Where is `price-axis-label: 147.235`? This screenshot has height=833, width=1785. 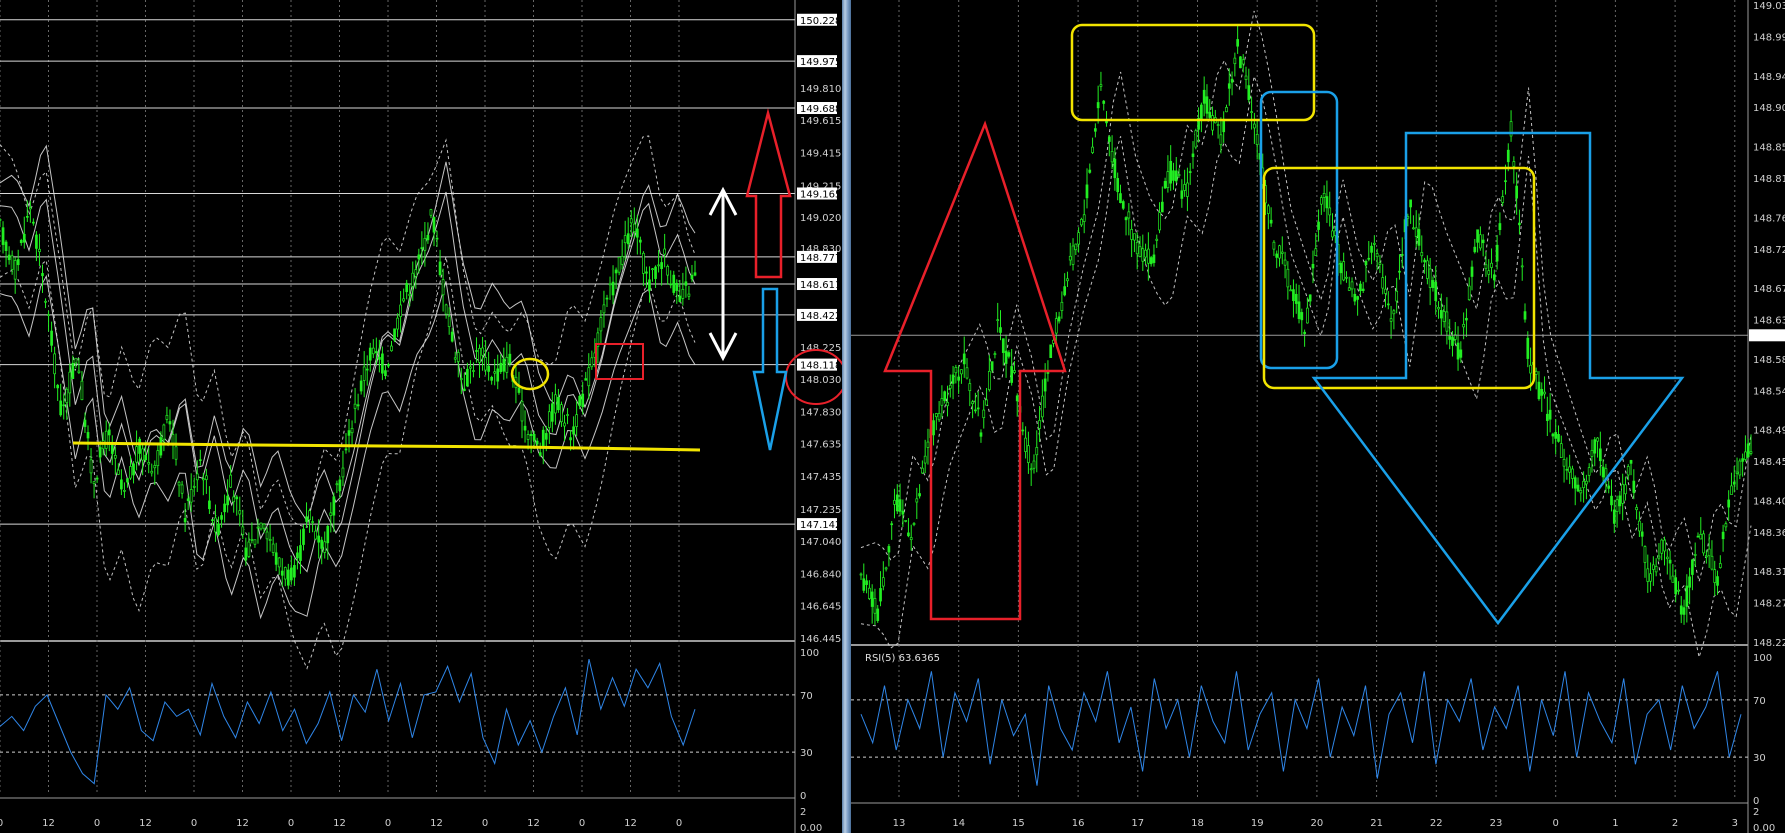
price-axis-label: 147.235 is located at coordinates (820, 510).